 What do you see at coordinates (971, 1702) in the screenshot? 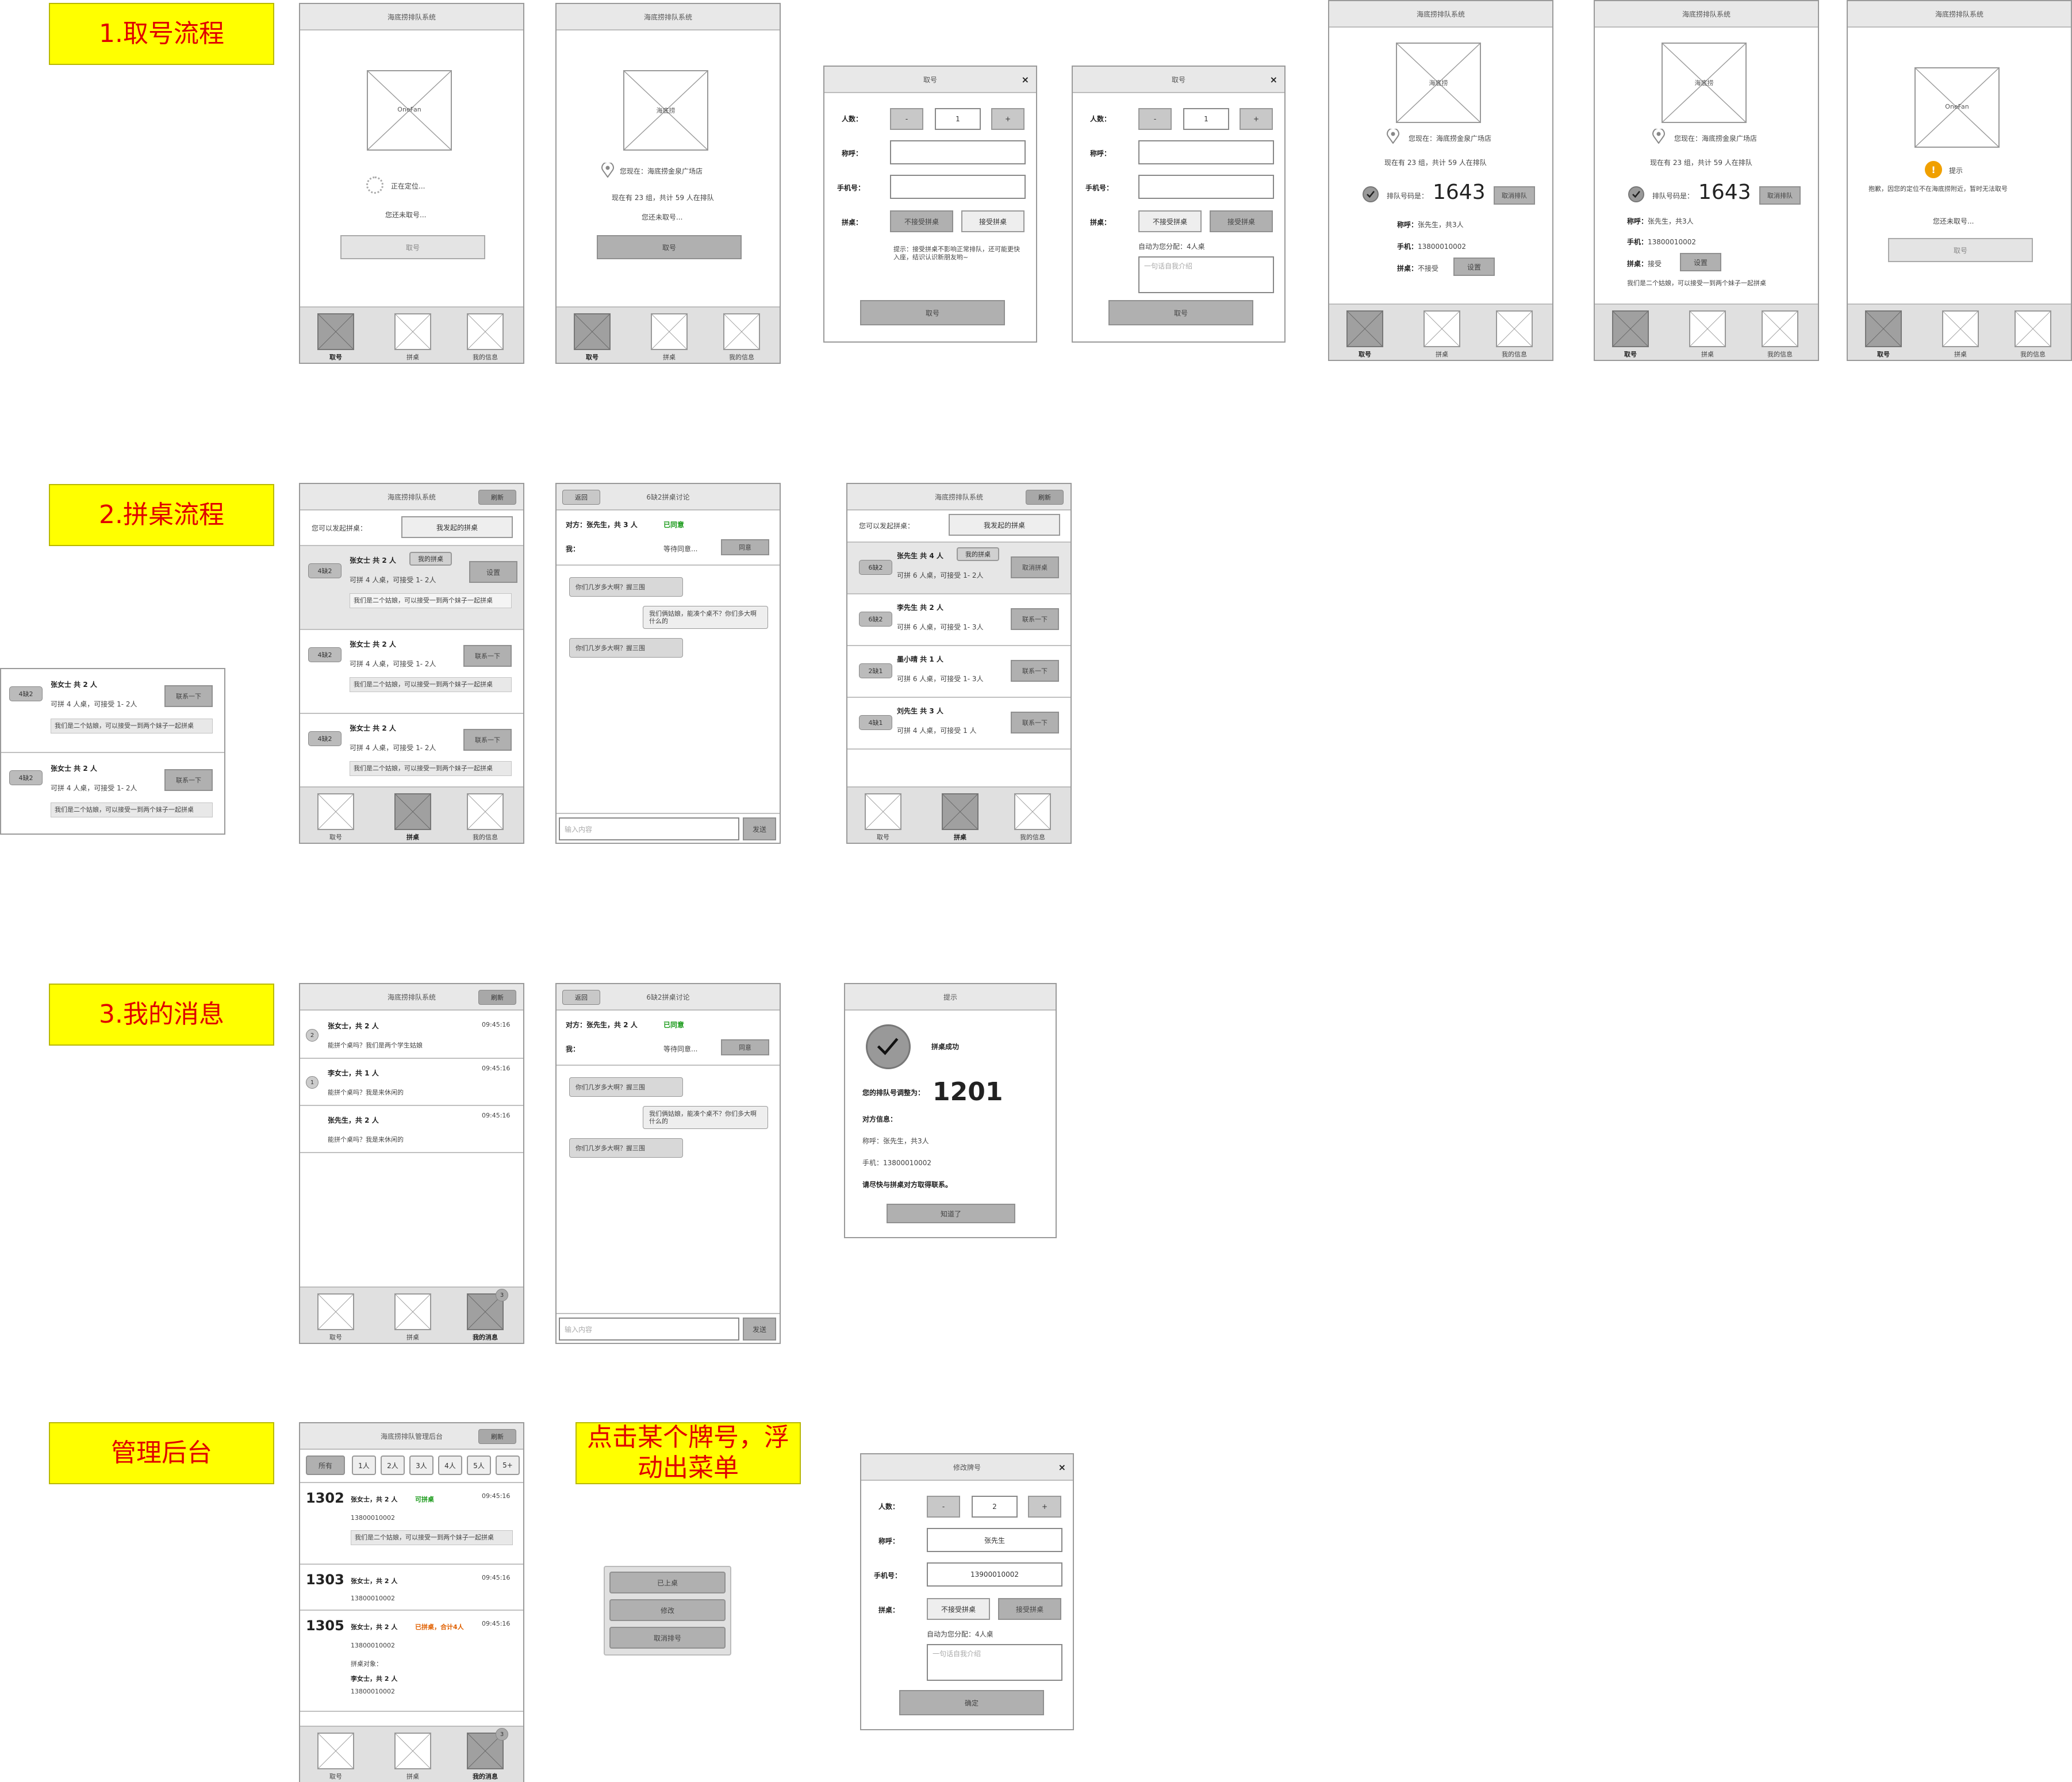
I see `confirm-button: 确定` at bounding box center [971, 1702].